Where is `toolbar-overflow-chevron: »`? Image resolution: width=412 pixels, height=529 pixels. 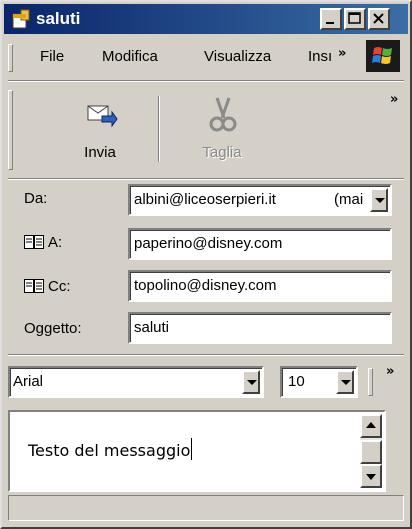 toolbar-overflow-chevron: » is located at coordinates (394, 99).